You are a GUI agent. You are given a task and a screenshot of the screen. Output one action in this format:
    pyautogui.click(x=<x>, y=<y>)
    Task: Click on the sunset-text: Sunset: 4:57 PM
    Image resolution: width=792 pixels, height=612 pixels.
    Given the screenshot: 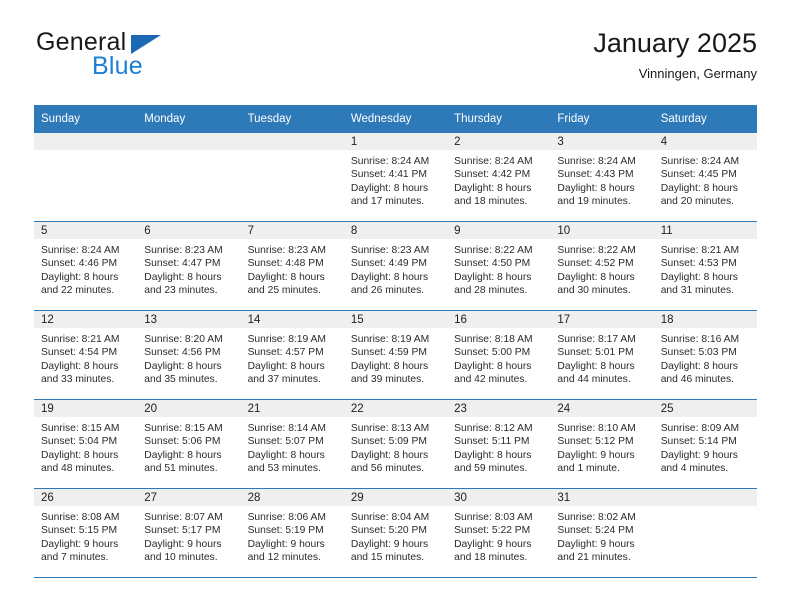 What is the action you would take?
    pyautogui.click(x=285, y=353)
    